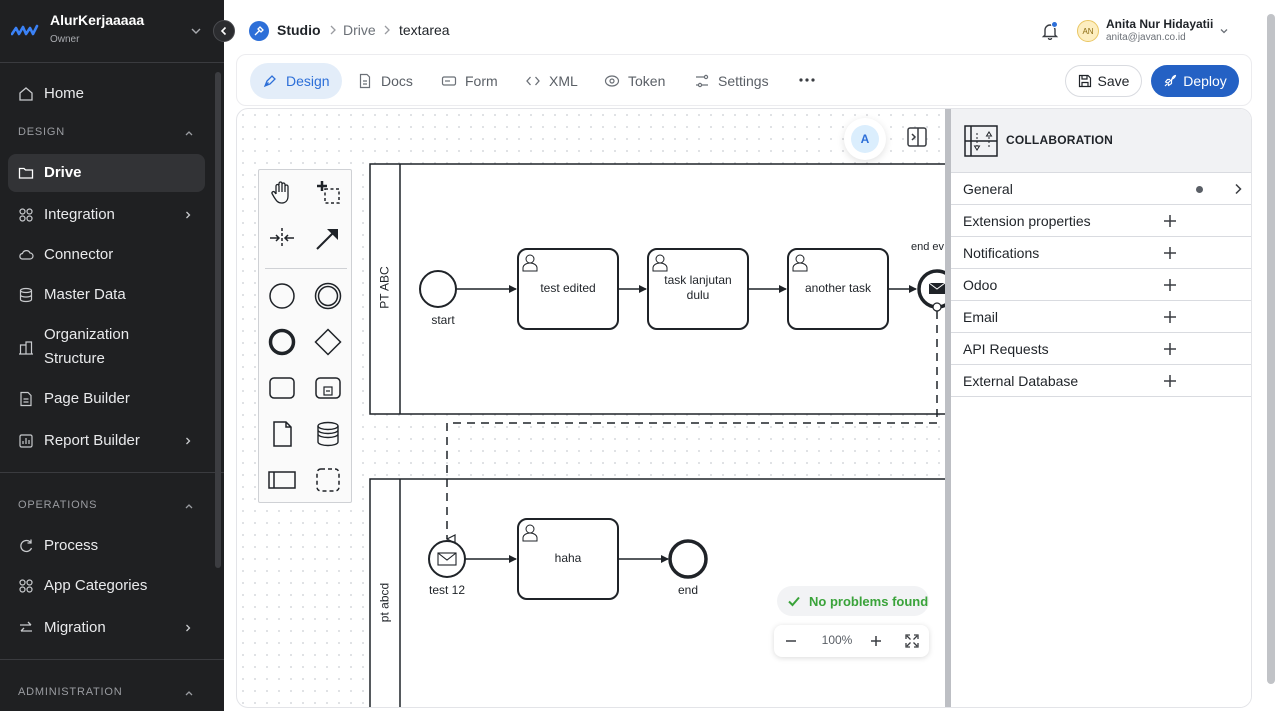 Image resolution: width=1279 pixels, height=711 pixels. I want to click on sidebar-item-connector: Connector, so click(106, 255).